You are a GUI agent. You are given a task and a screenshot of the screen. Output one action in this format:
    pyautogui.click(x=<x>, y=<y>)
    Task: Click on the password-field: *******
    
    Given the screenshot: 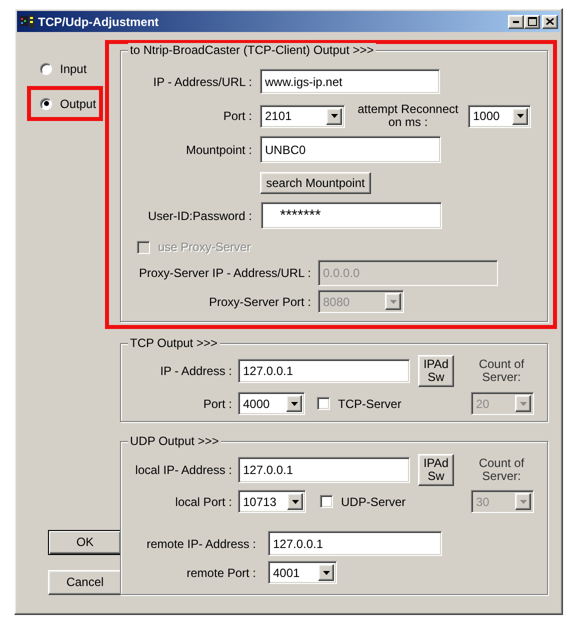 What is the action you would take?
    pyautogui.click(x=351, y=215)
    